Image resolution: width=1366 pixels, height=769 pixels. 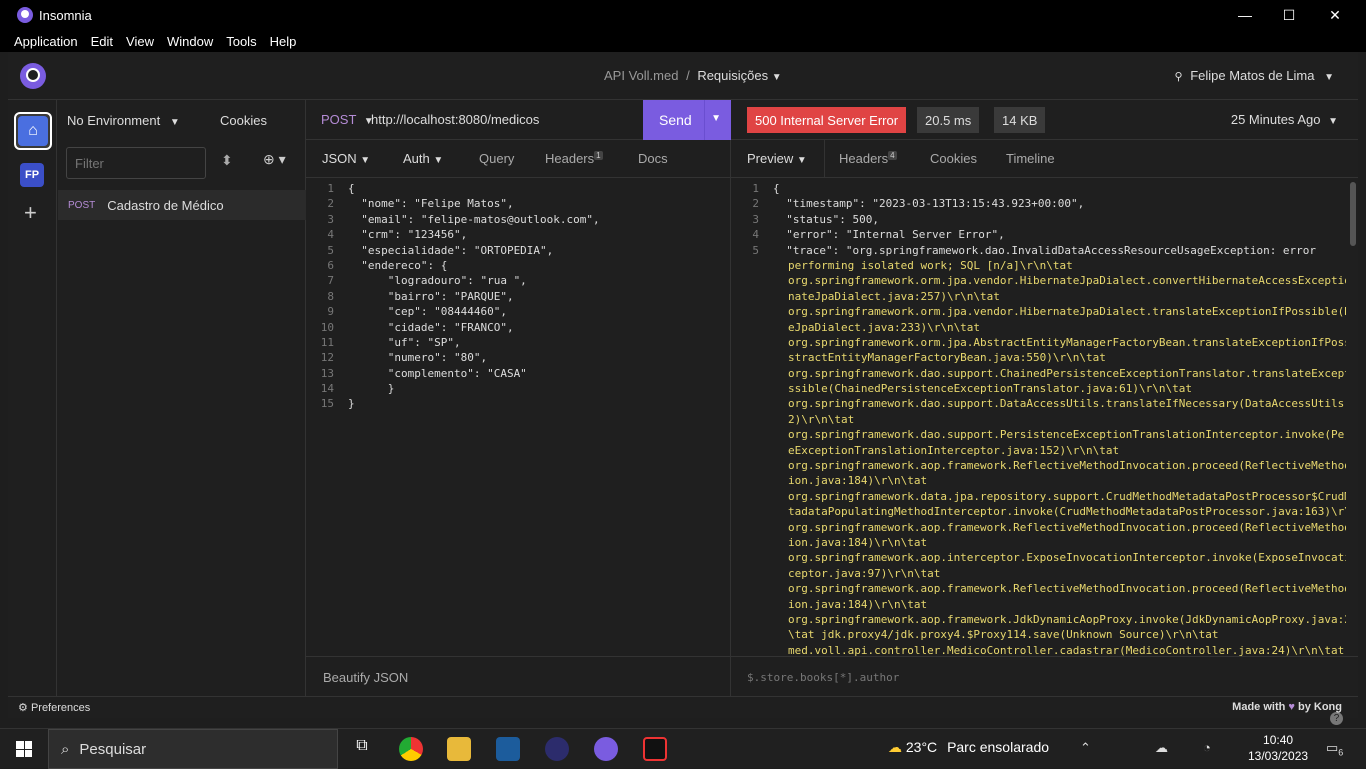 What do you see at coordinates (30, 213) in the screenshot?
I see `add-workspace-button: +` at bounding box center [30, 213].